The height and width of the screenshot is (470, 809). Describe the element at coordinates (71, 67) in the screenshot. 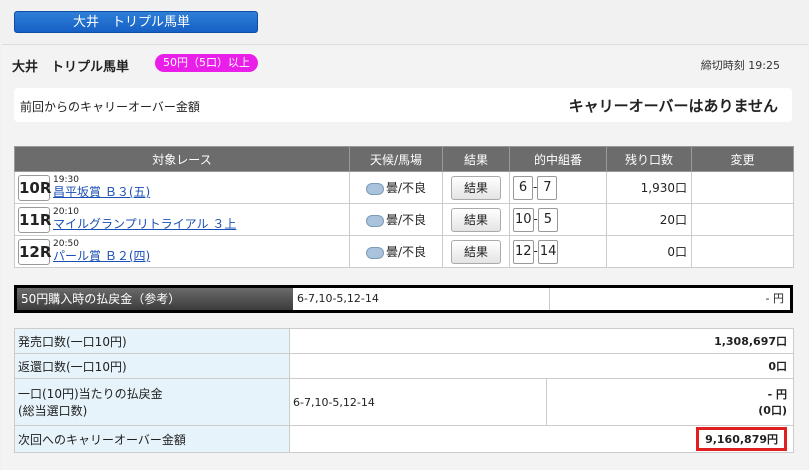

I see `race-title: 大井 トリプル馬単` at that location.